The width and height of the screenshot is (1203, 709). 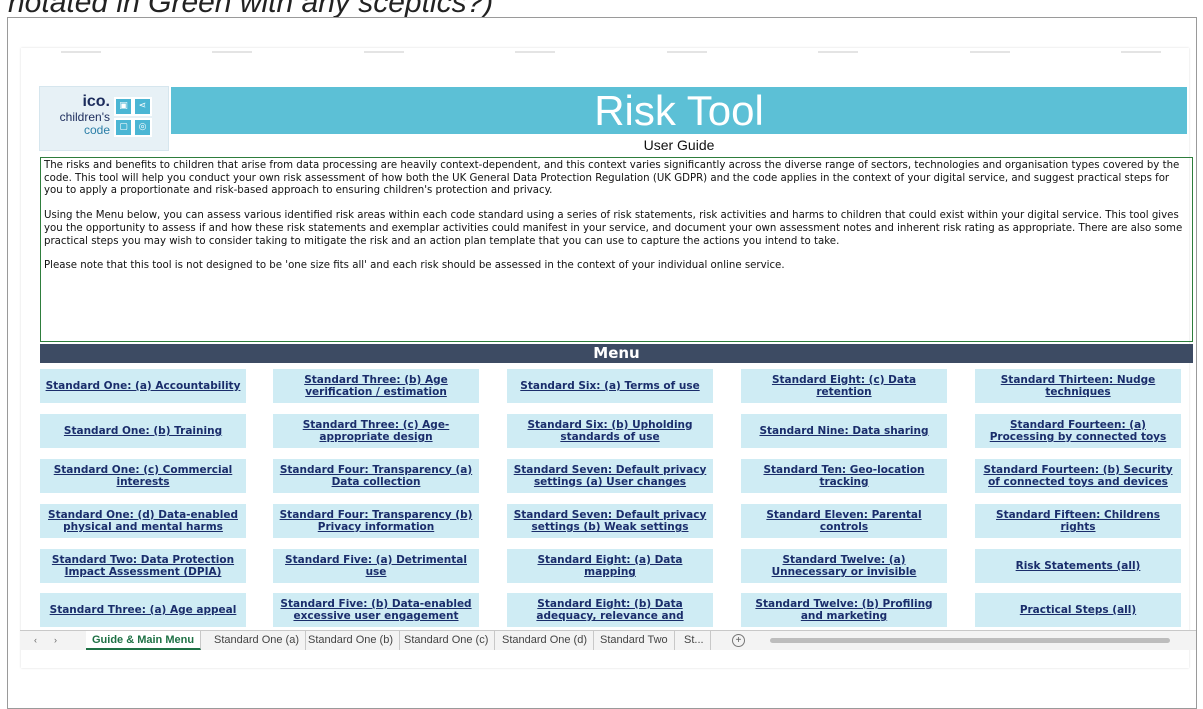 I want to click on menu-link-standard-one-a: Standard One: (a) Accountability, so click(x=143, y=386).